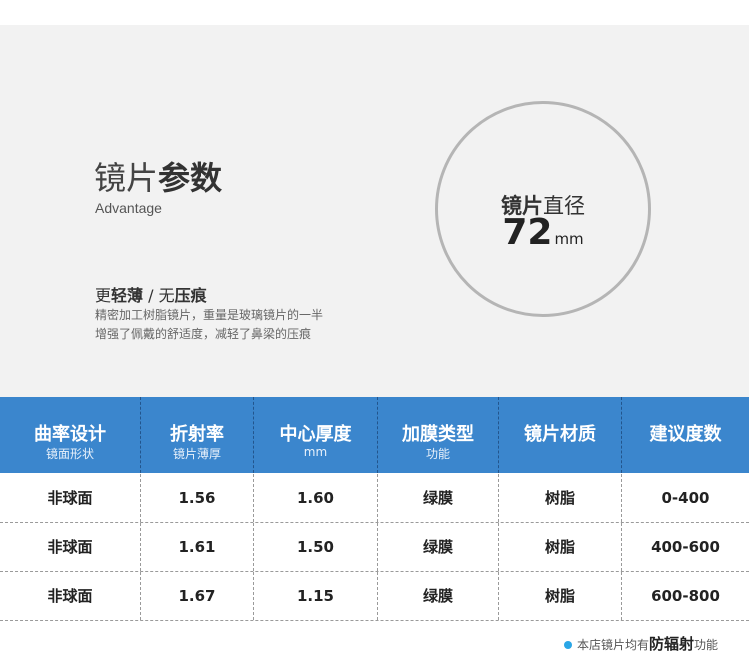  I want to click on table-cell: 600-800, so click(685, 596).